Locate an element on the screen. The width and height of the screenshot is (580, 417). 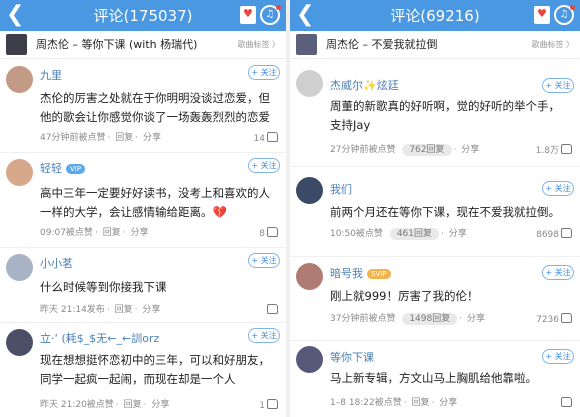
user-name: 小小茗 is located at coordinates (56, 263).